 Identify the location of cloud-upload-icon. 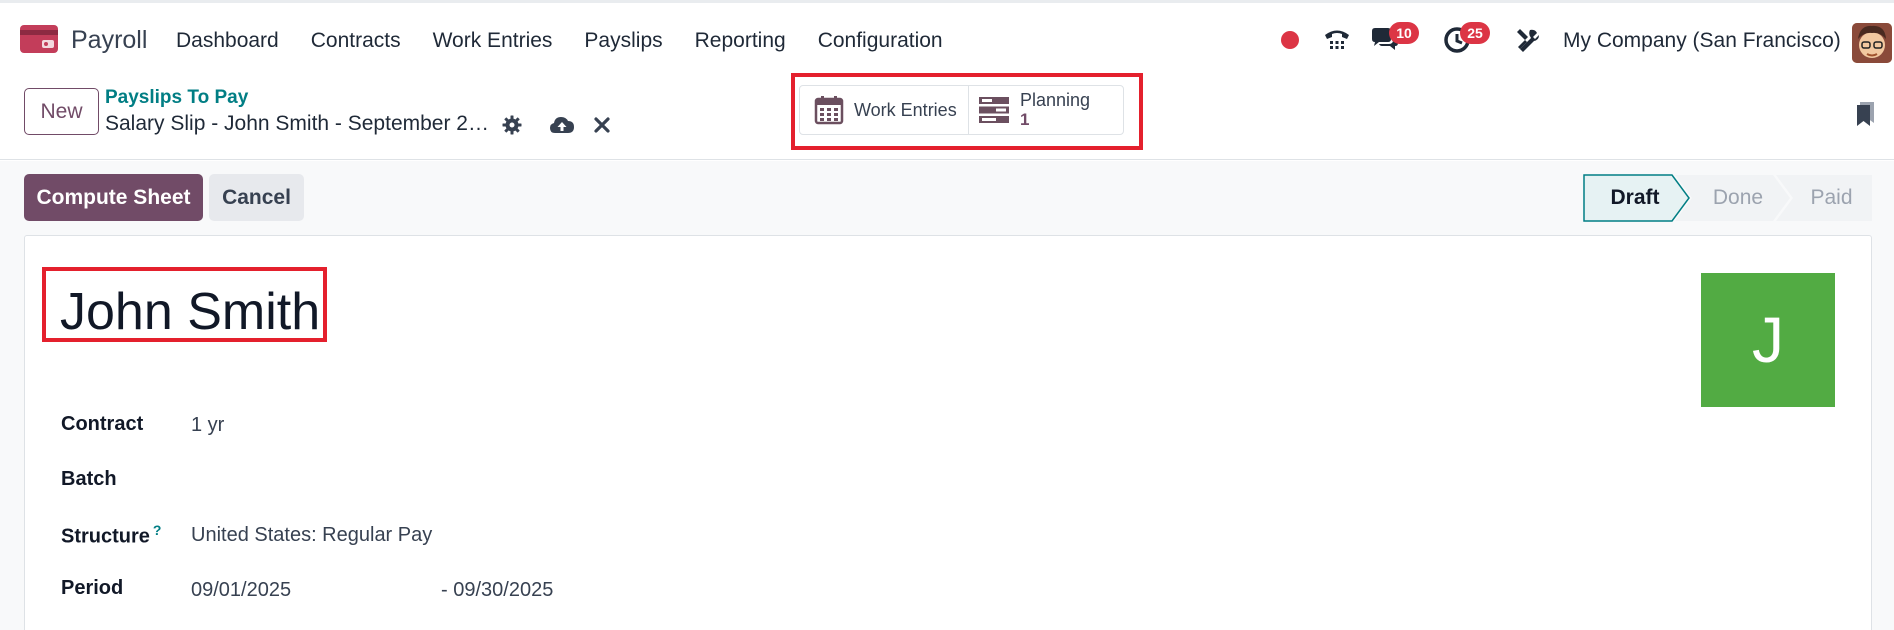
(562, 125).